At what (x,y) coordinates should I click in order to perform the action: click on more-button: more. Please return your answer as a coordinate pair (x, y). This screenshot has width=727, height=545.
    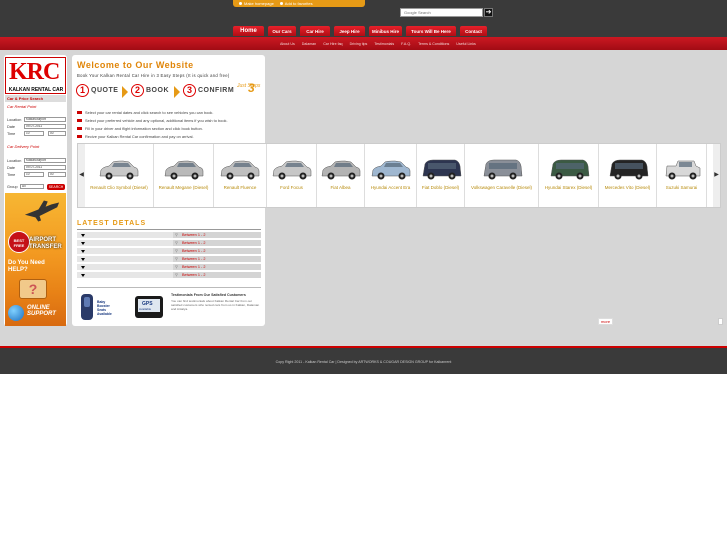
    Looking at the image, I should click on (605, 321).